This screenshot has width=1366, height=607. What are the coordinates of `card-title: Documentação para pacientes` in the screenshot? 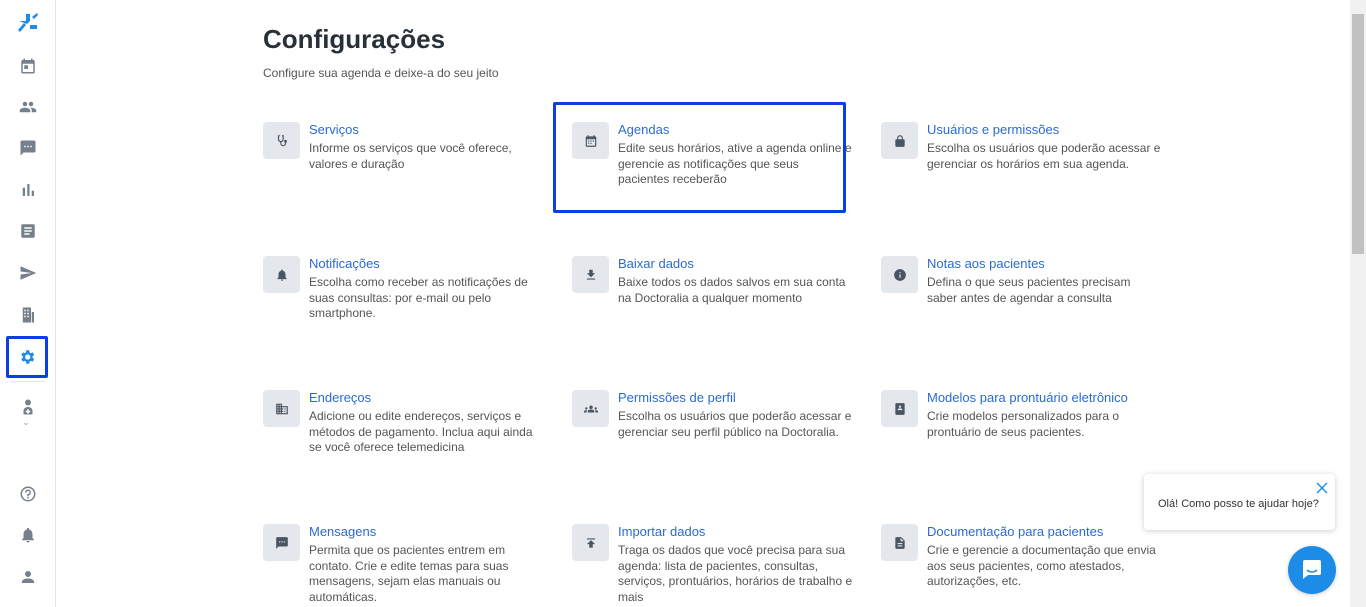 It's located at (1015, 531).